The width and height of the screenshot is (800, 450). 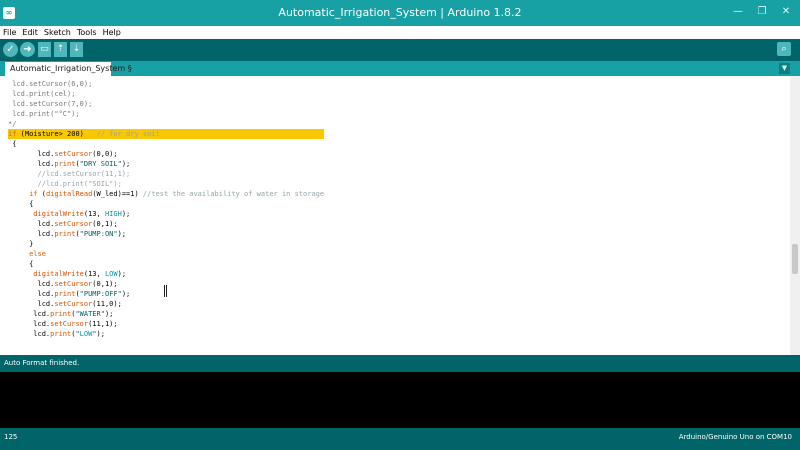 What do you see at coordinates (166, 234) in the screenshot?
I see `code-line: lcd.print("PUMP:ON");` at bounding box center [166, 234].